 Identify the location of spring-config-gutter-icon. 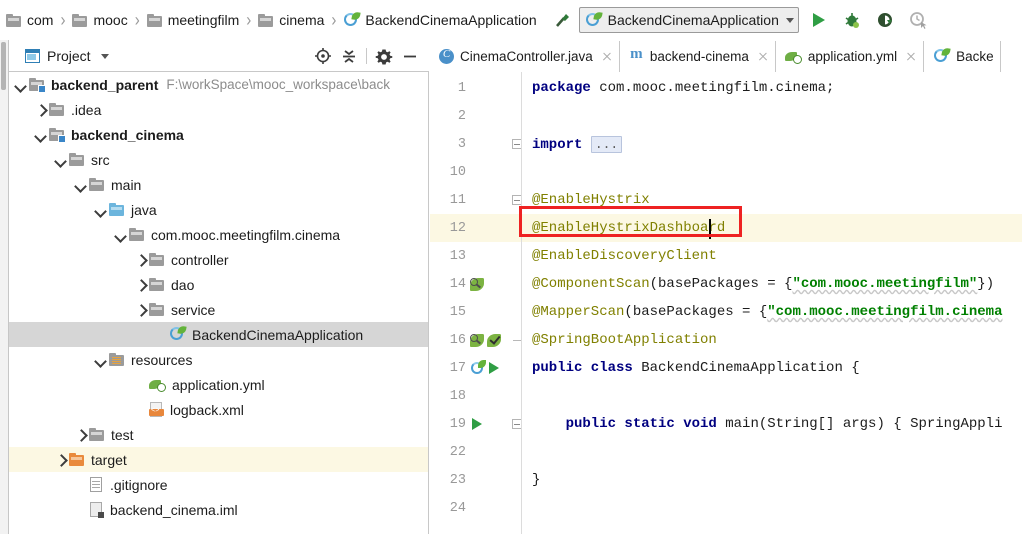
(494, 340).